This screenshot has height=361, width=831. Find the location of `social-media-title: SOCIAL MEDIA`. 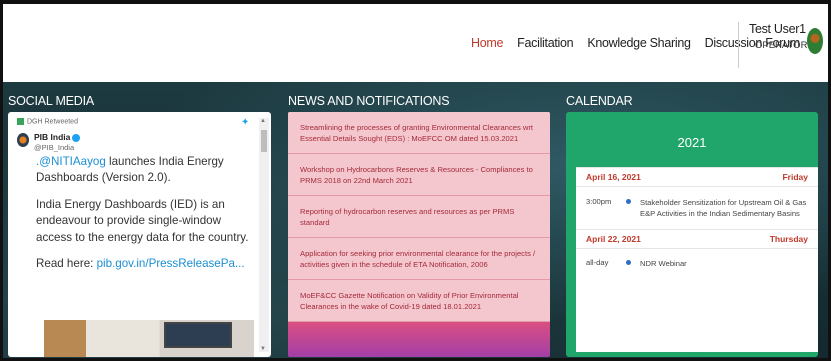

social-media-title: SOCIAL MEDIA is located at coordinates (51, 101).